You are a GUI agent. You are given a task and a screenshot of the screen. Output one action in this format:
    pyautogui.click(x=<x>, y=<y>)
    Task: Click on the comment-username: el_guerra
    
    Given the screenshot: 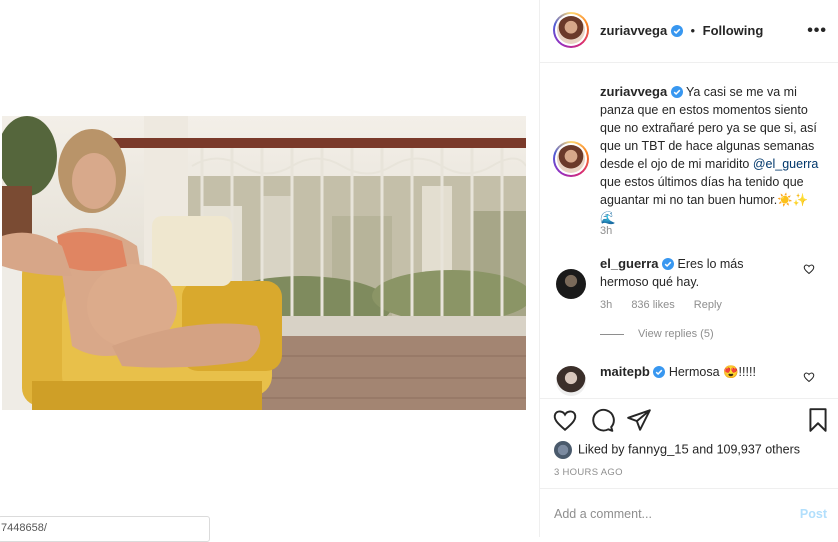 What is the action you would take?
    pyautogui.click(x=629, y=263)
    